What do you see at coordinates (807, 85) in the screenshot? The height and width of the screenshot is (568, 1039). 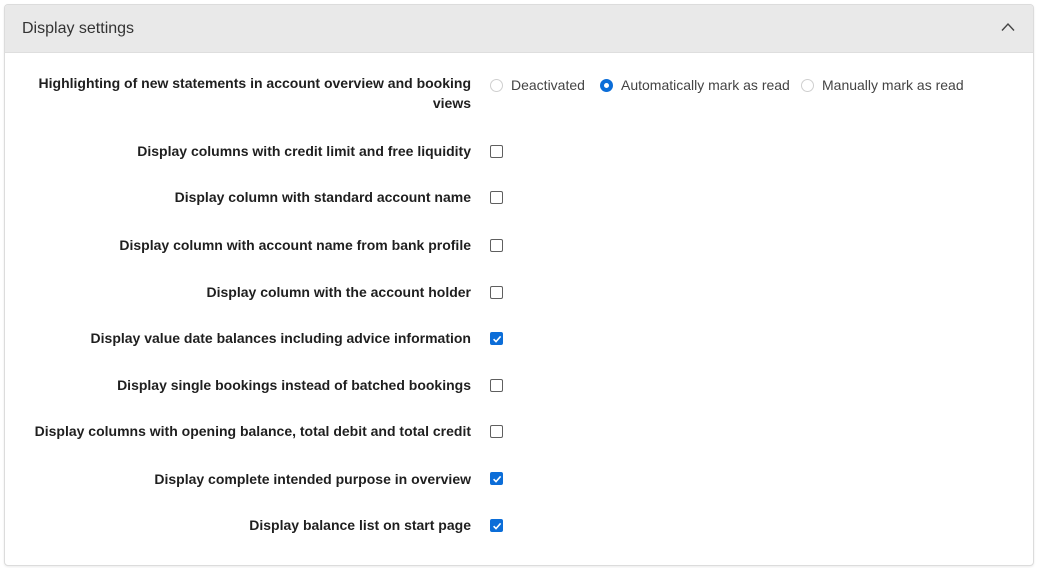 I see `radio-button-manually-mark-as-read` at bounding box center [807, 85].